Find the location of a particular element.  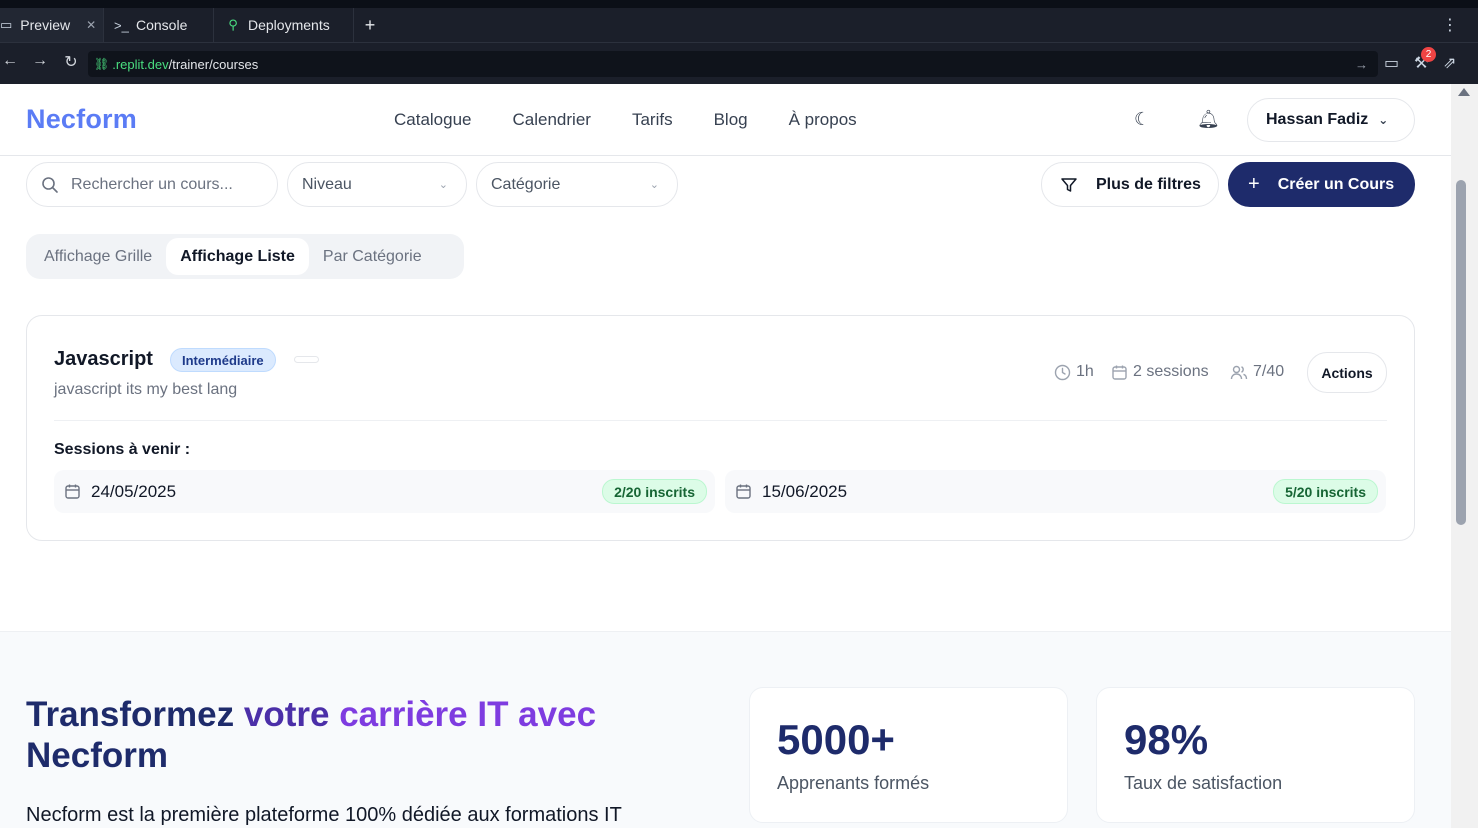

window-top-strip is located at coordinates (739, 4).